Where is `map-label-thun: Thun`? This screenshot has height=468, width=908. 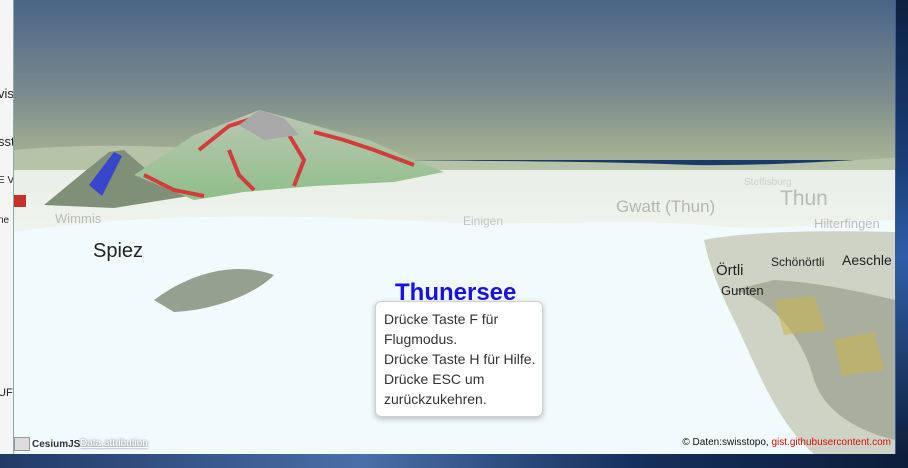 map-label-thun: Thun is located at coordinates (804, 198).